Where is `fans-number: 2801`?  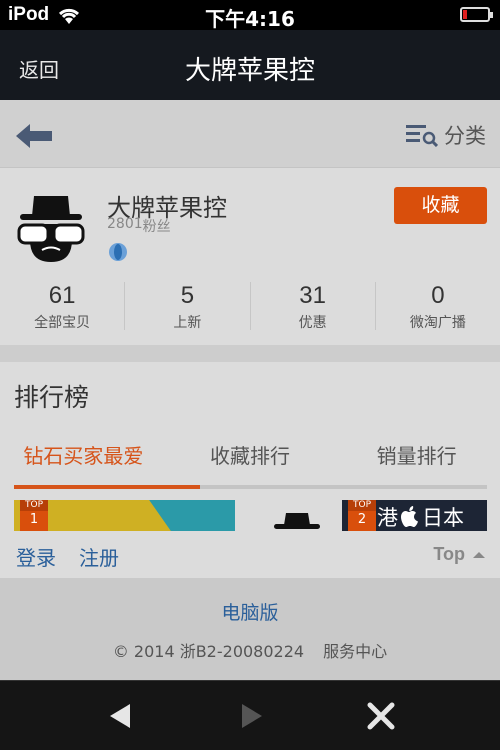 fans-number: 2801 is located at coordinates (125, 224).